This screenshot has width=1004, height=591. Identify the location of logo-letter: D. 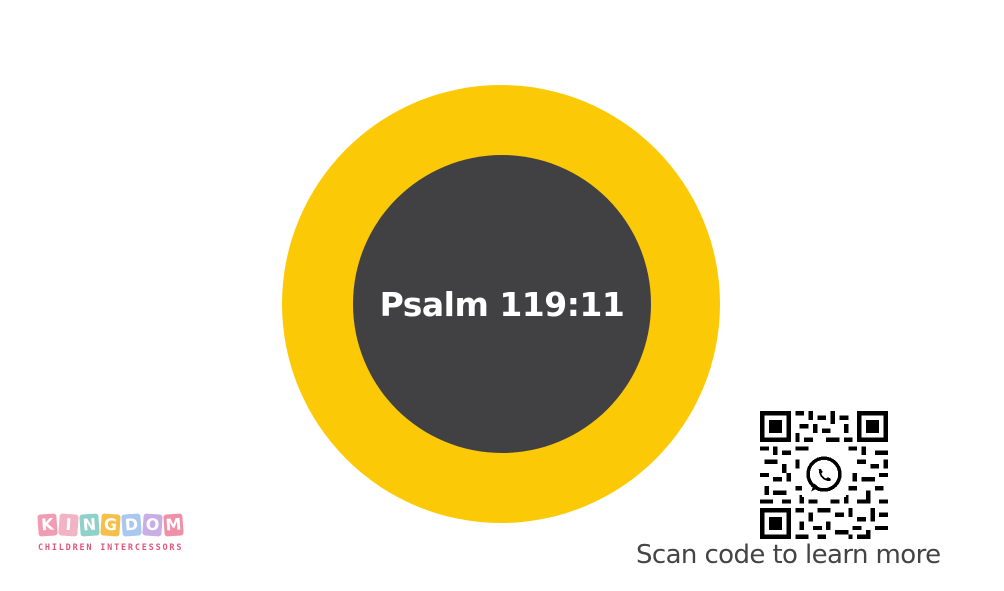
(131, 525).